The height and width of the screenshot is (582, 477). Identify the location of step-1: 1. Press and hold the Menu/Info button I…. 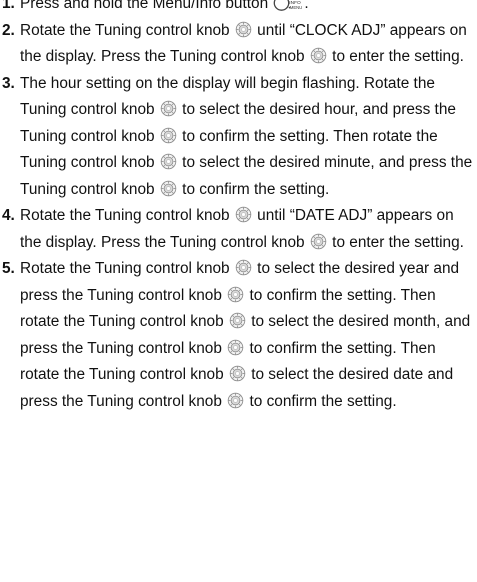
(238, 9).